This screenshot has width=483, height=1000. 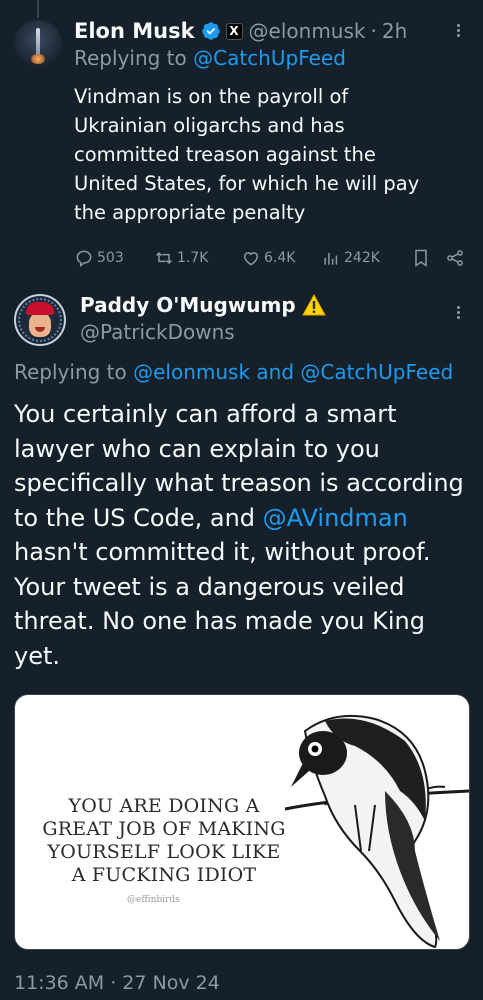 I want to click on x-badge-icon: X, so click(x=234, y=31).